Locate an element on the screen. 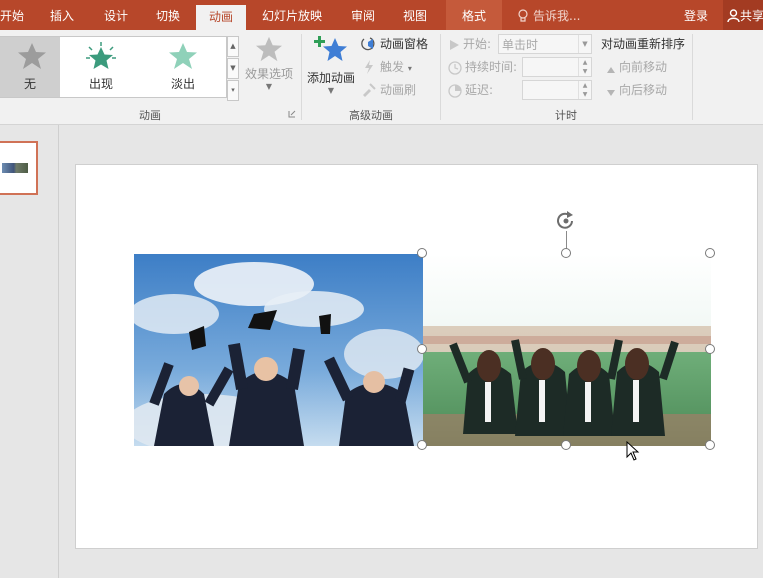 The width and height of the screenshot is (763, 578). reorder-title: 对动画重新排序 is located at coordinates (643, 44).